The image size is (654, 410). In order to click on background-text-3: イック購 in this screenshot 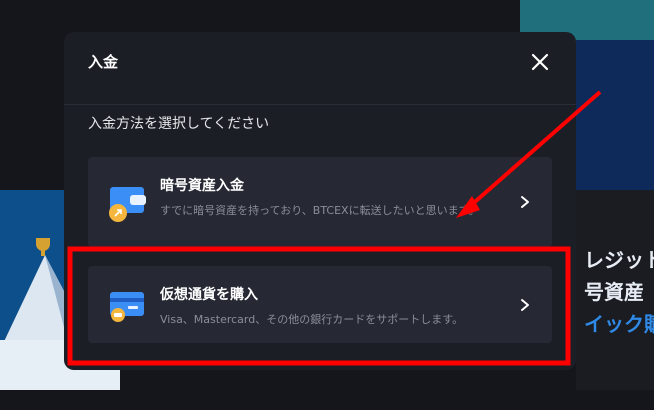, I will do `click(619, 324)`.